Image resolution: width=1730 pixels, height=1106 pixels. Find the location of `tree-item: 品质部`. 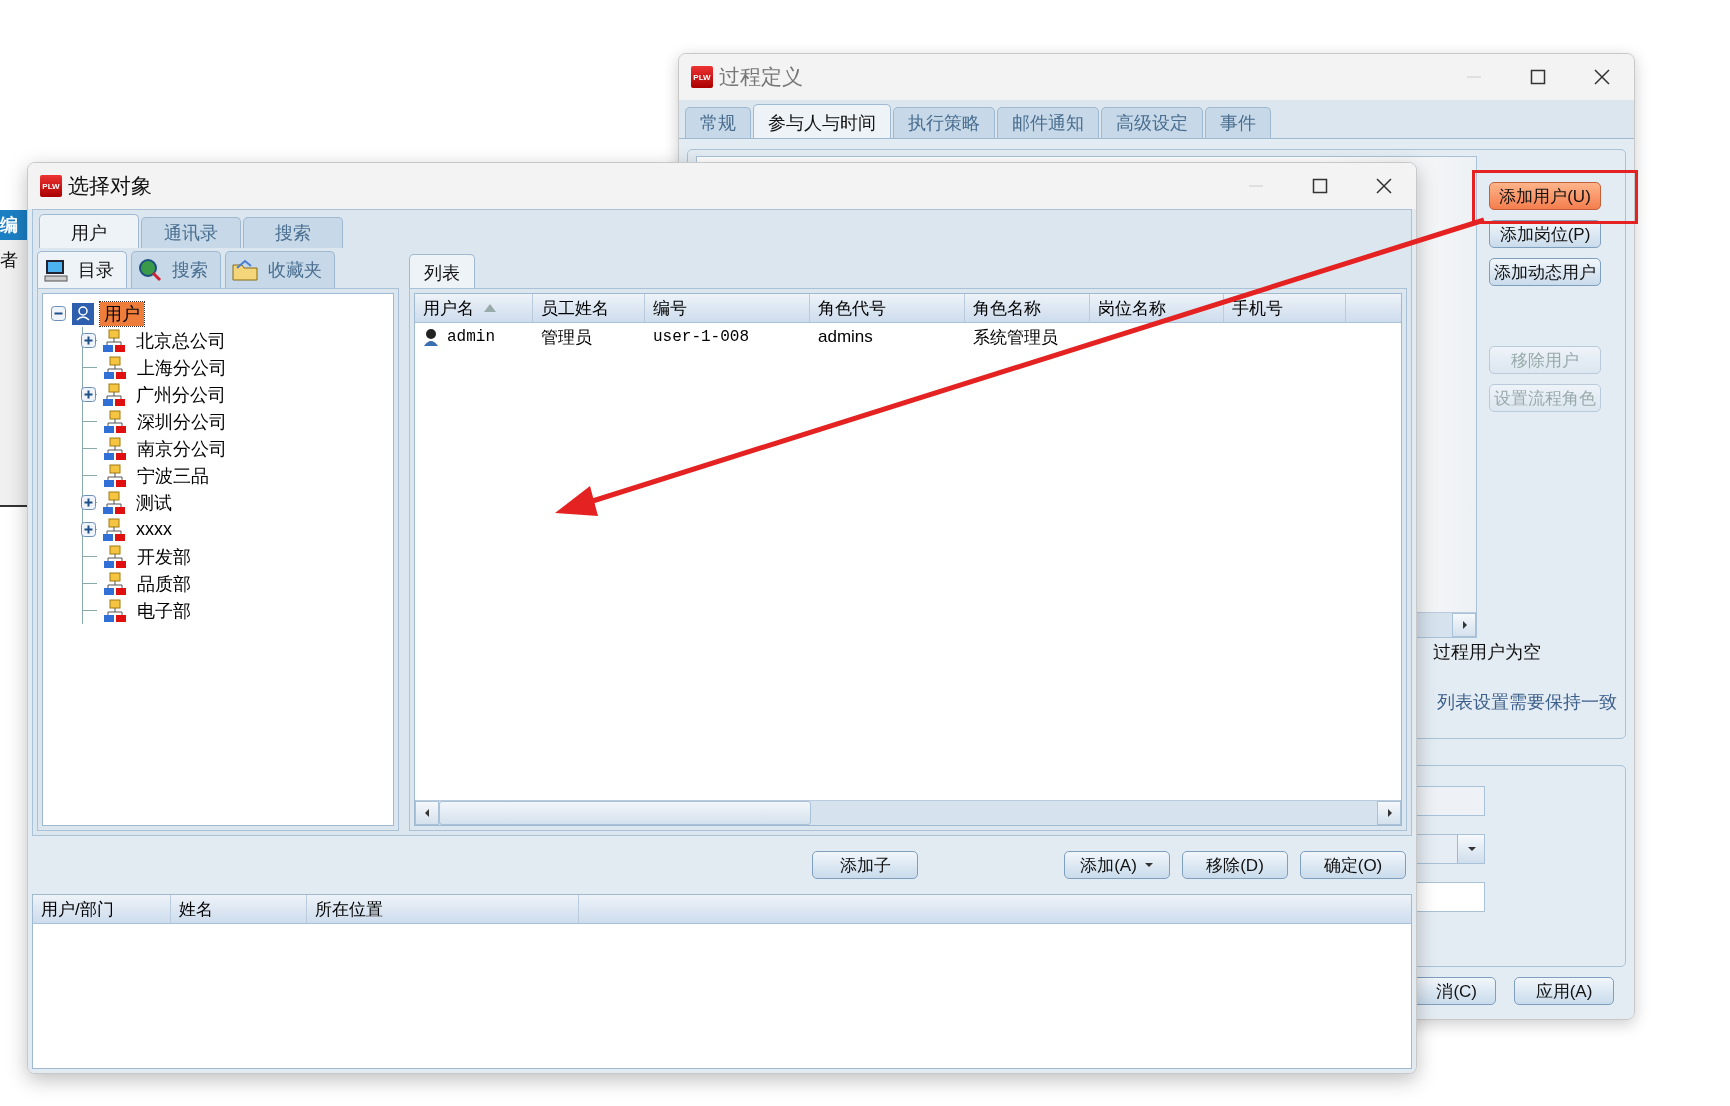

tree-item: 品质部 is located at coordinates (164, 583).